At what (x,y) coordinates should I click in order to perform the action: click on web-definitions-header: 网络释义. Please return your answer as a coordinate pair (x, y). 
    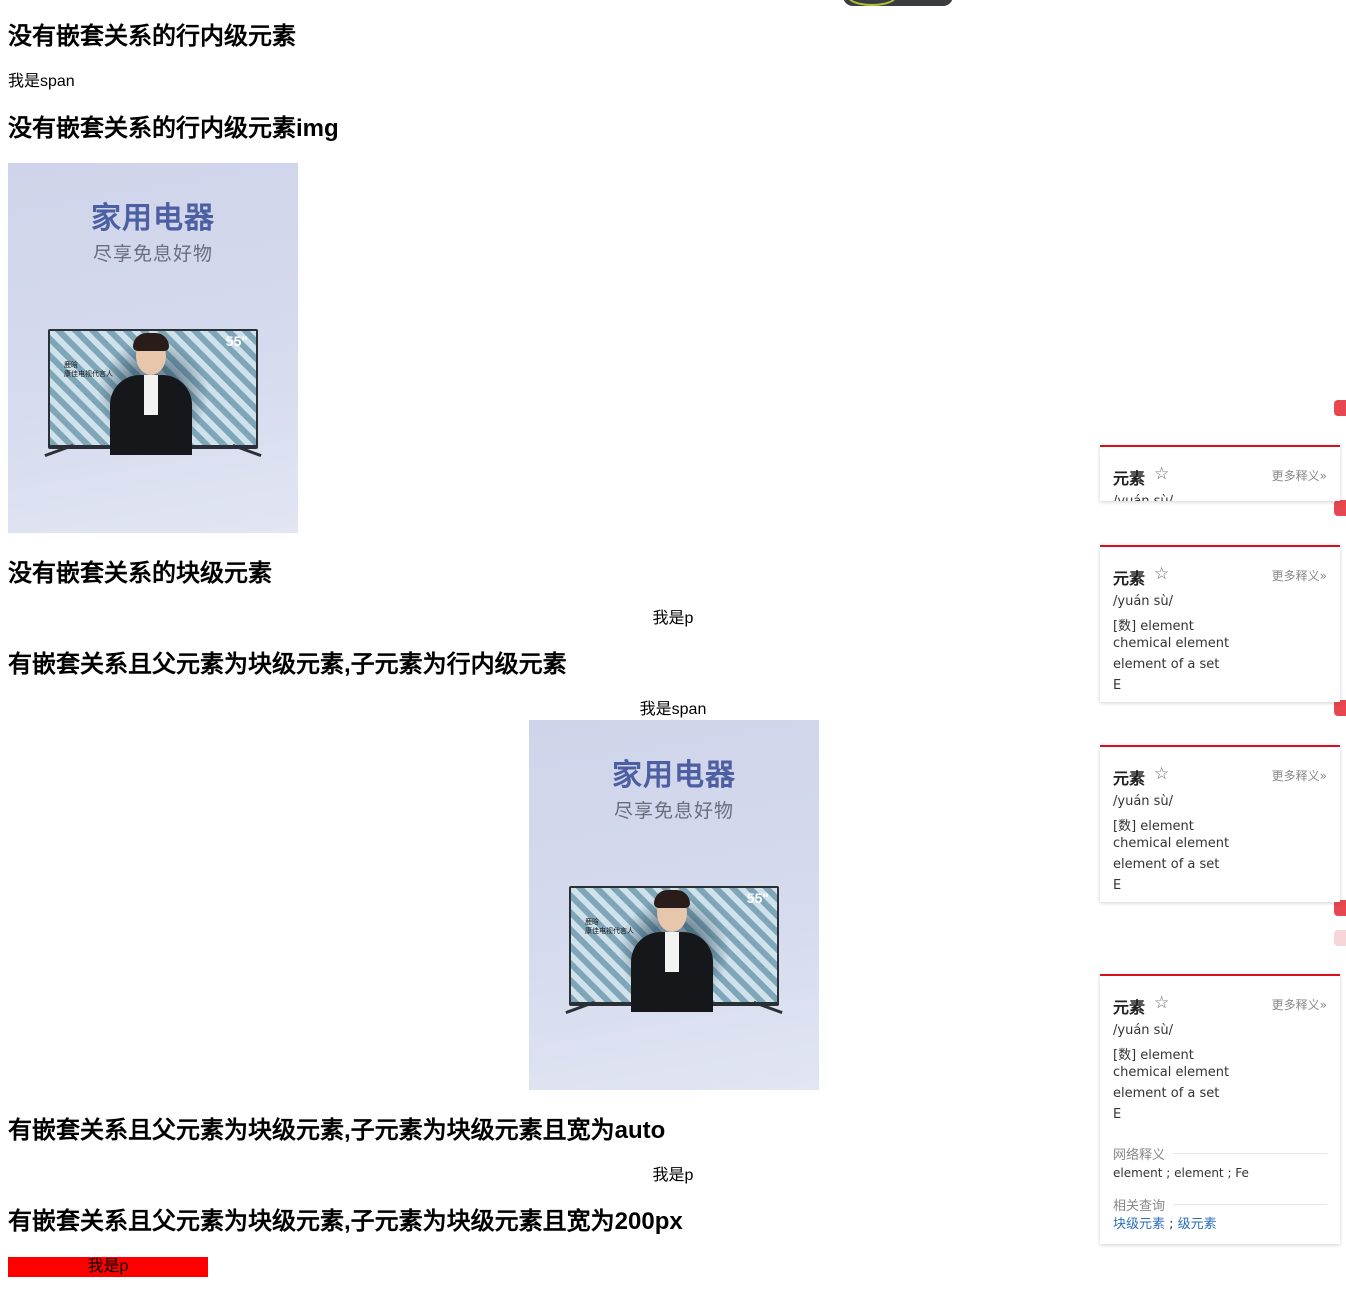
    Looking at the image, I should click on (1220, 1153).